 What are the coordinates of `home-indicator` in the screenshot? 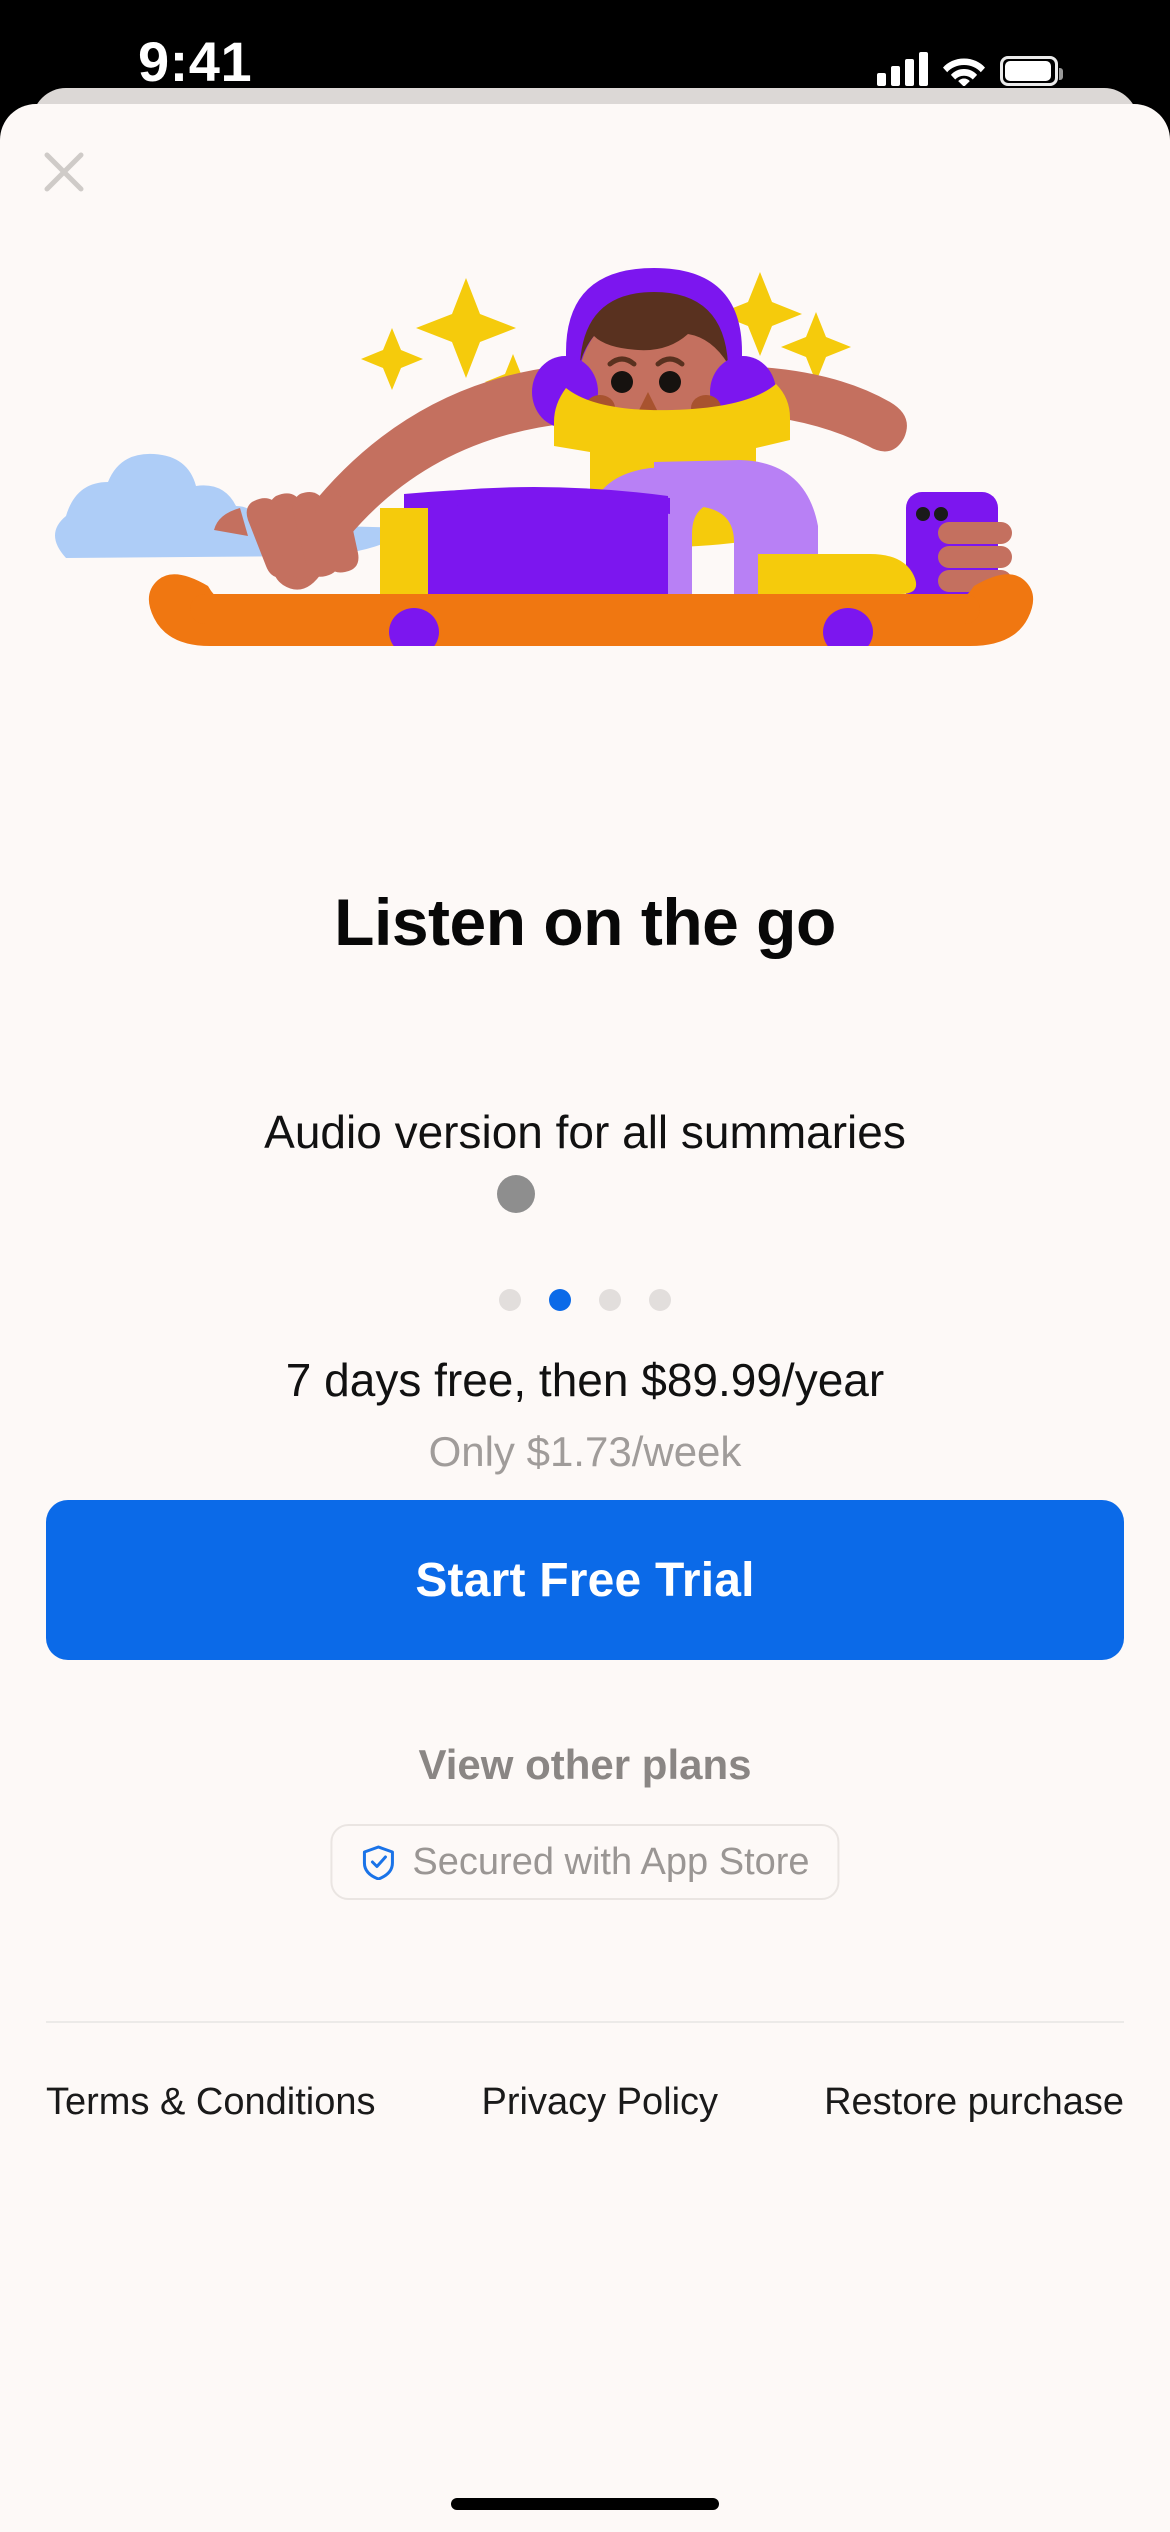 It's located at (585, 2504).